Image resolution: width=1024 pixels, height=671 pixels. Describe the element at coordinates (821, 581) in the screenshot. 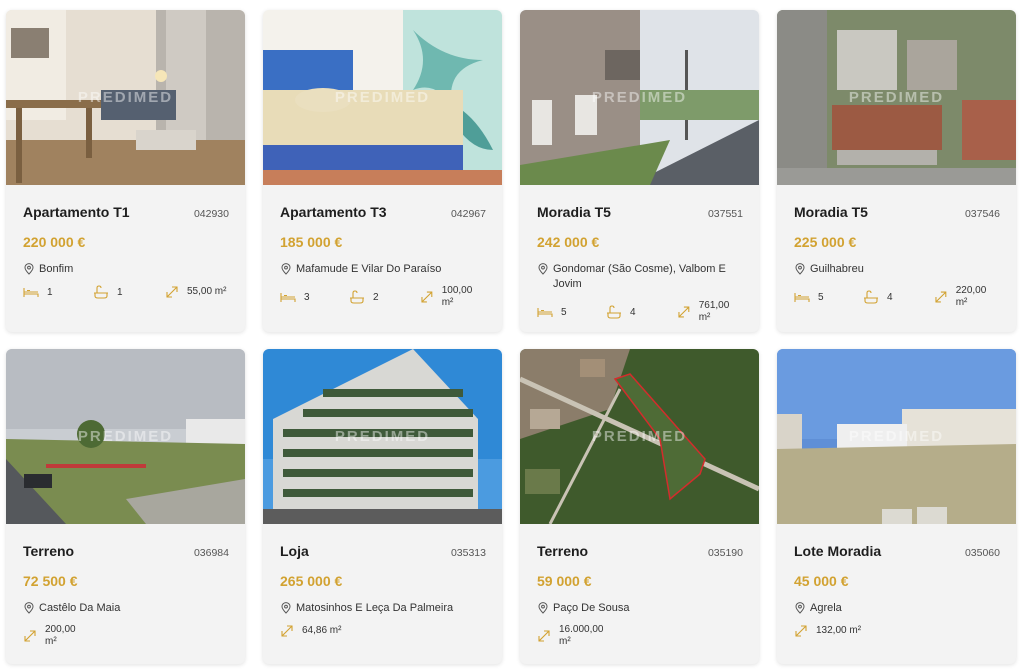

I see `listing-price: 45 000 €` at that location.